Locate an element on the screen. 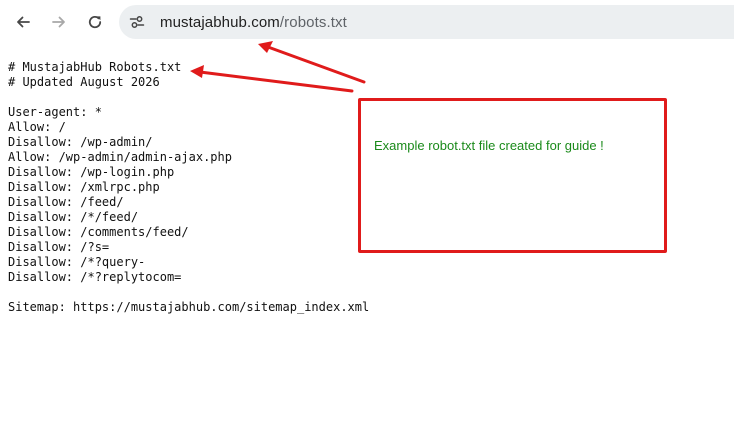 Image resolution: width=734 pixels, height=423 pixels. text-line: Disallow: /*?replytocom= is located at coordinates (95, 277).